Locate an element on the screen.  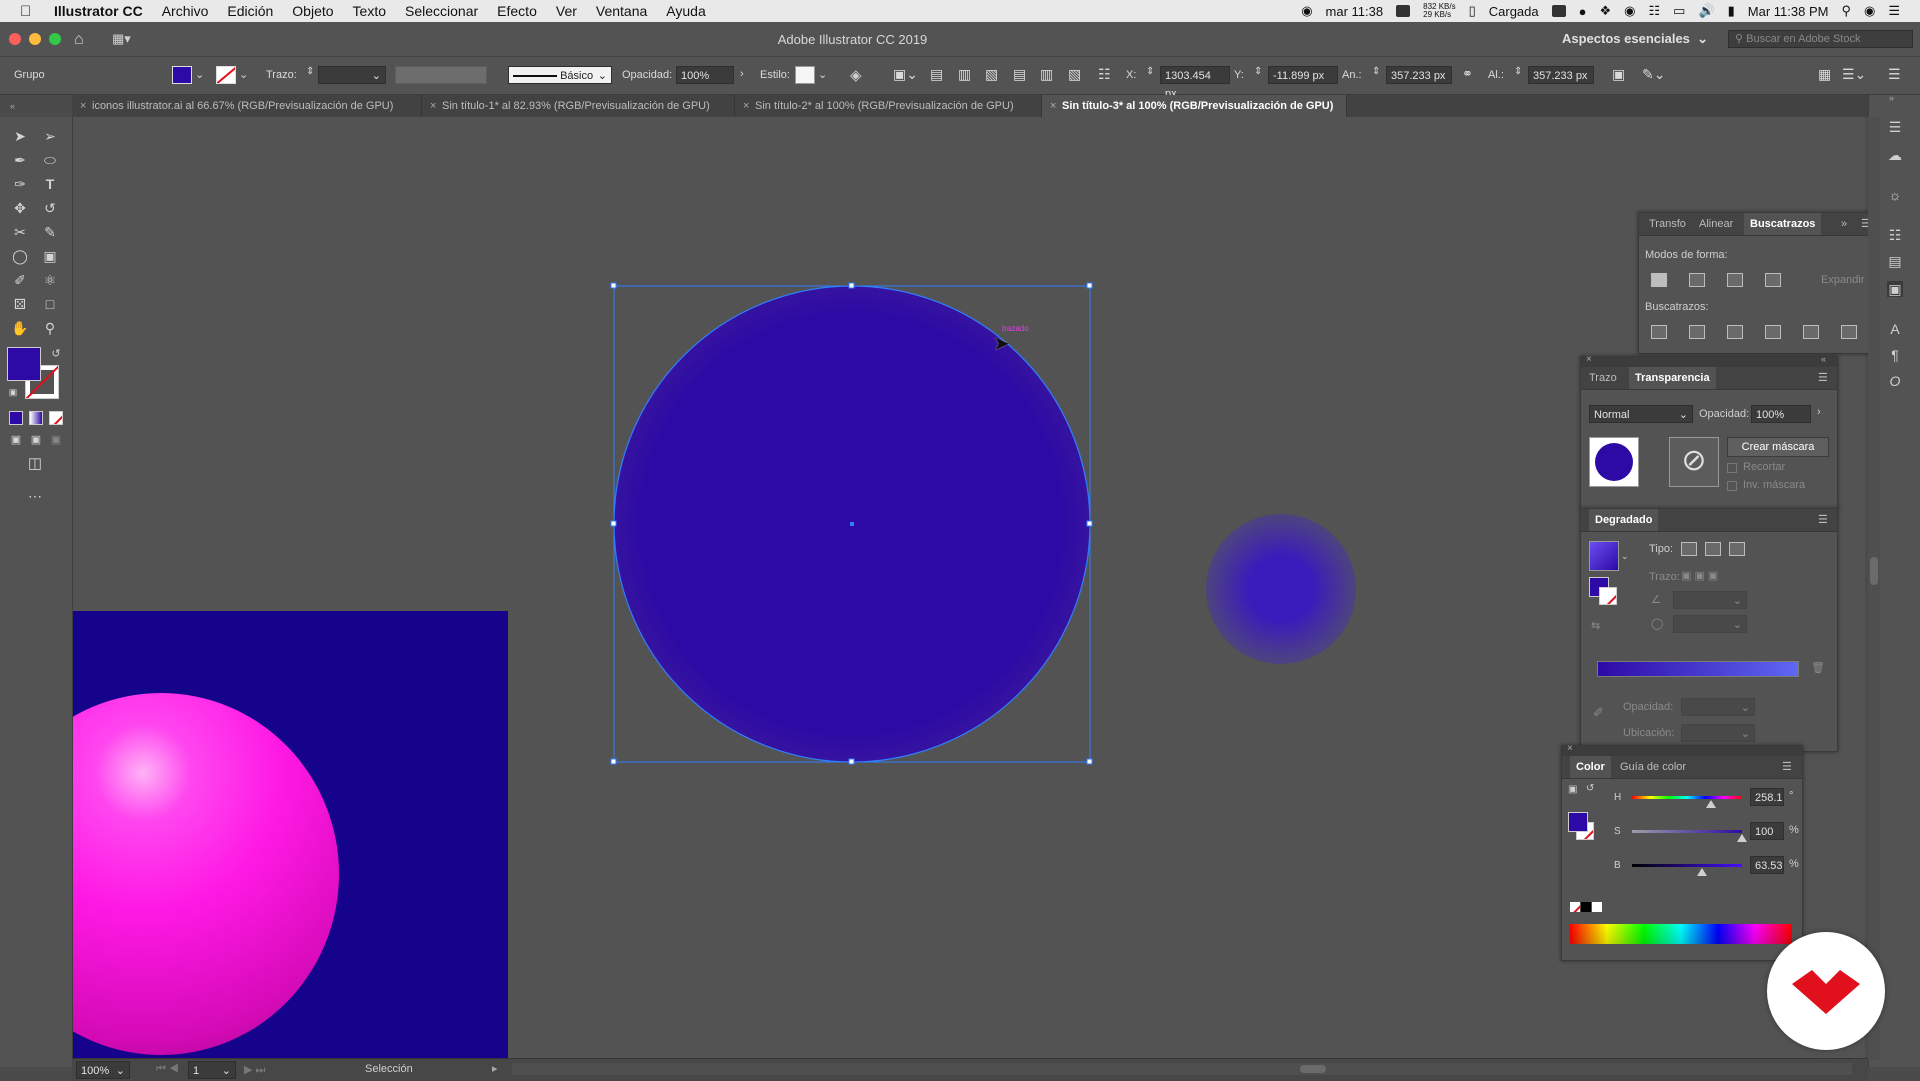
align-bottom-icon: ▧ is located at coordinates (1074, 74).